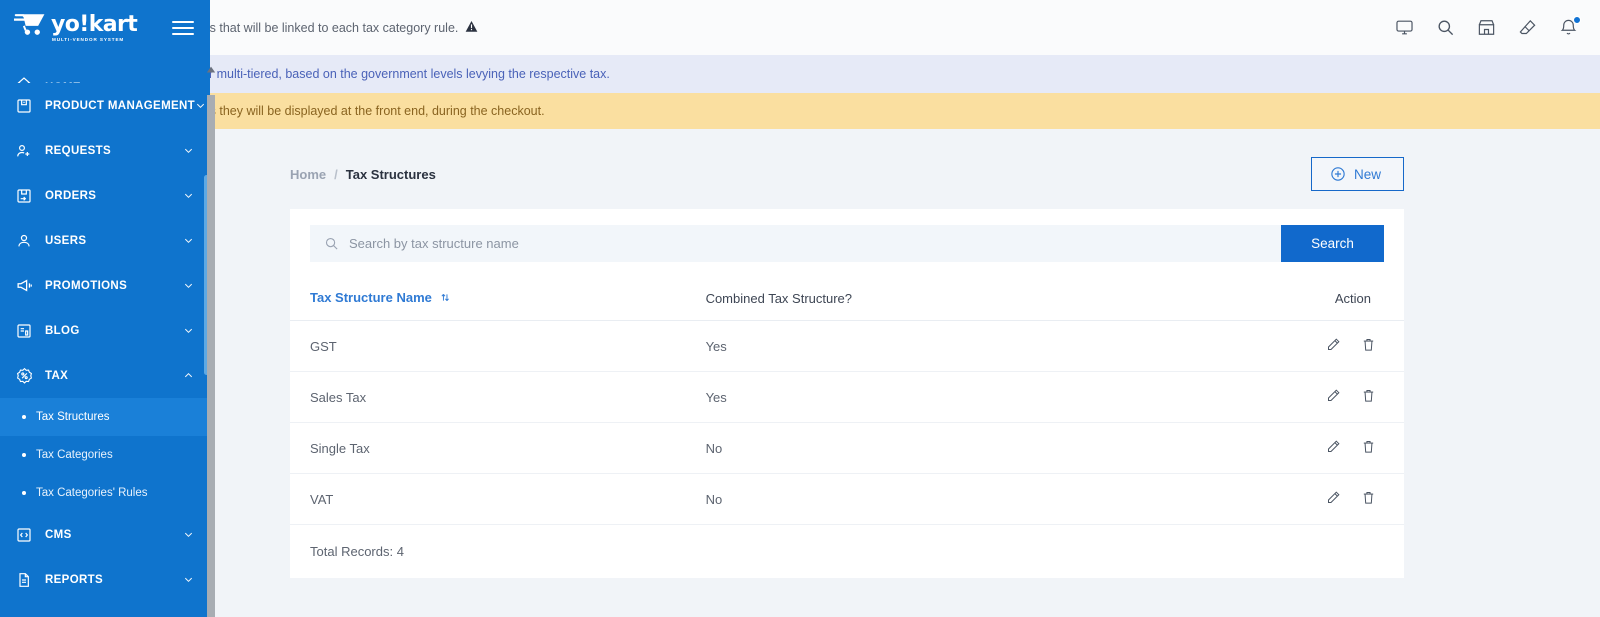 The height and width of the screenshot is (617, 1600). What do you see at coordinates (1332, 243) in the screenshot?
I see `search-button: Search` at bounding box center [1332, 243].